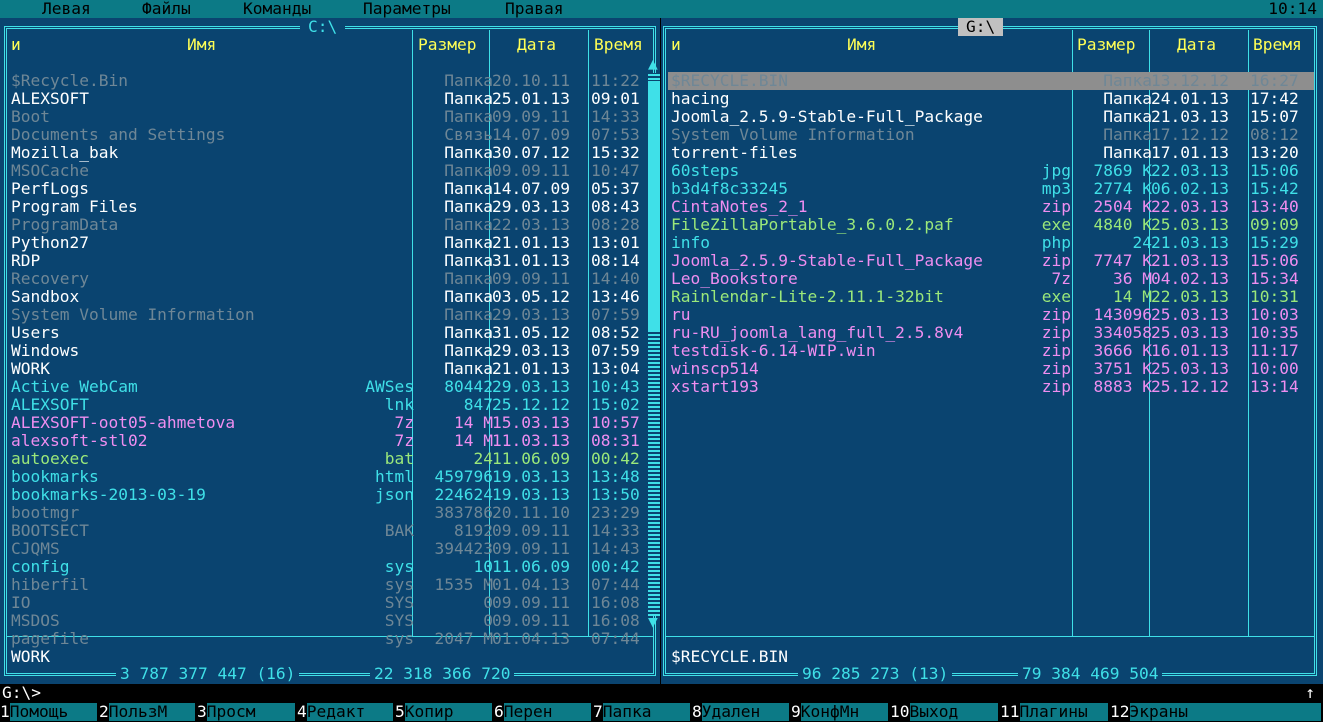 Image resolution: width=1323 pixels, height=722 pixels. What do you see at coordinates (991, 171) in the screenshot?
I see `right-file-row: 60steps jpg 7869 K 22.03.13 15:06` at bounding box center [991, 171].